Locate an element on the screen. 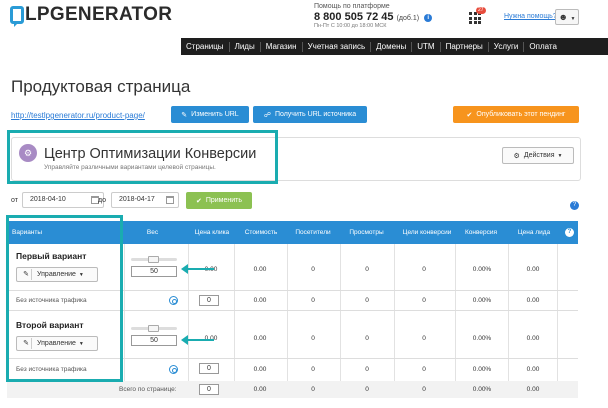 This screenshot has height=408, width=608. from-date-value: 2018-04-10 is located at coordinates (48, 199).